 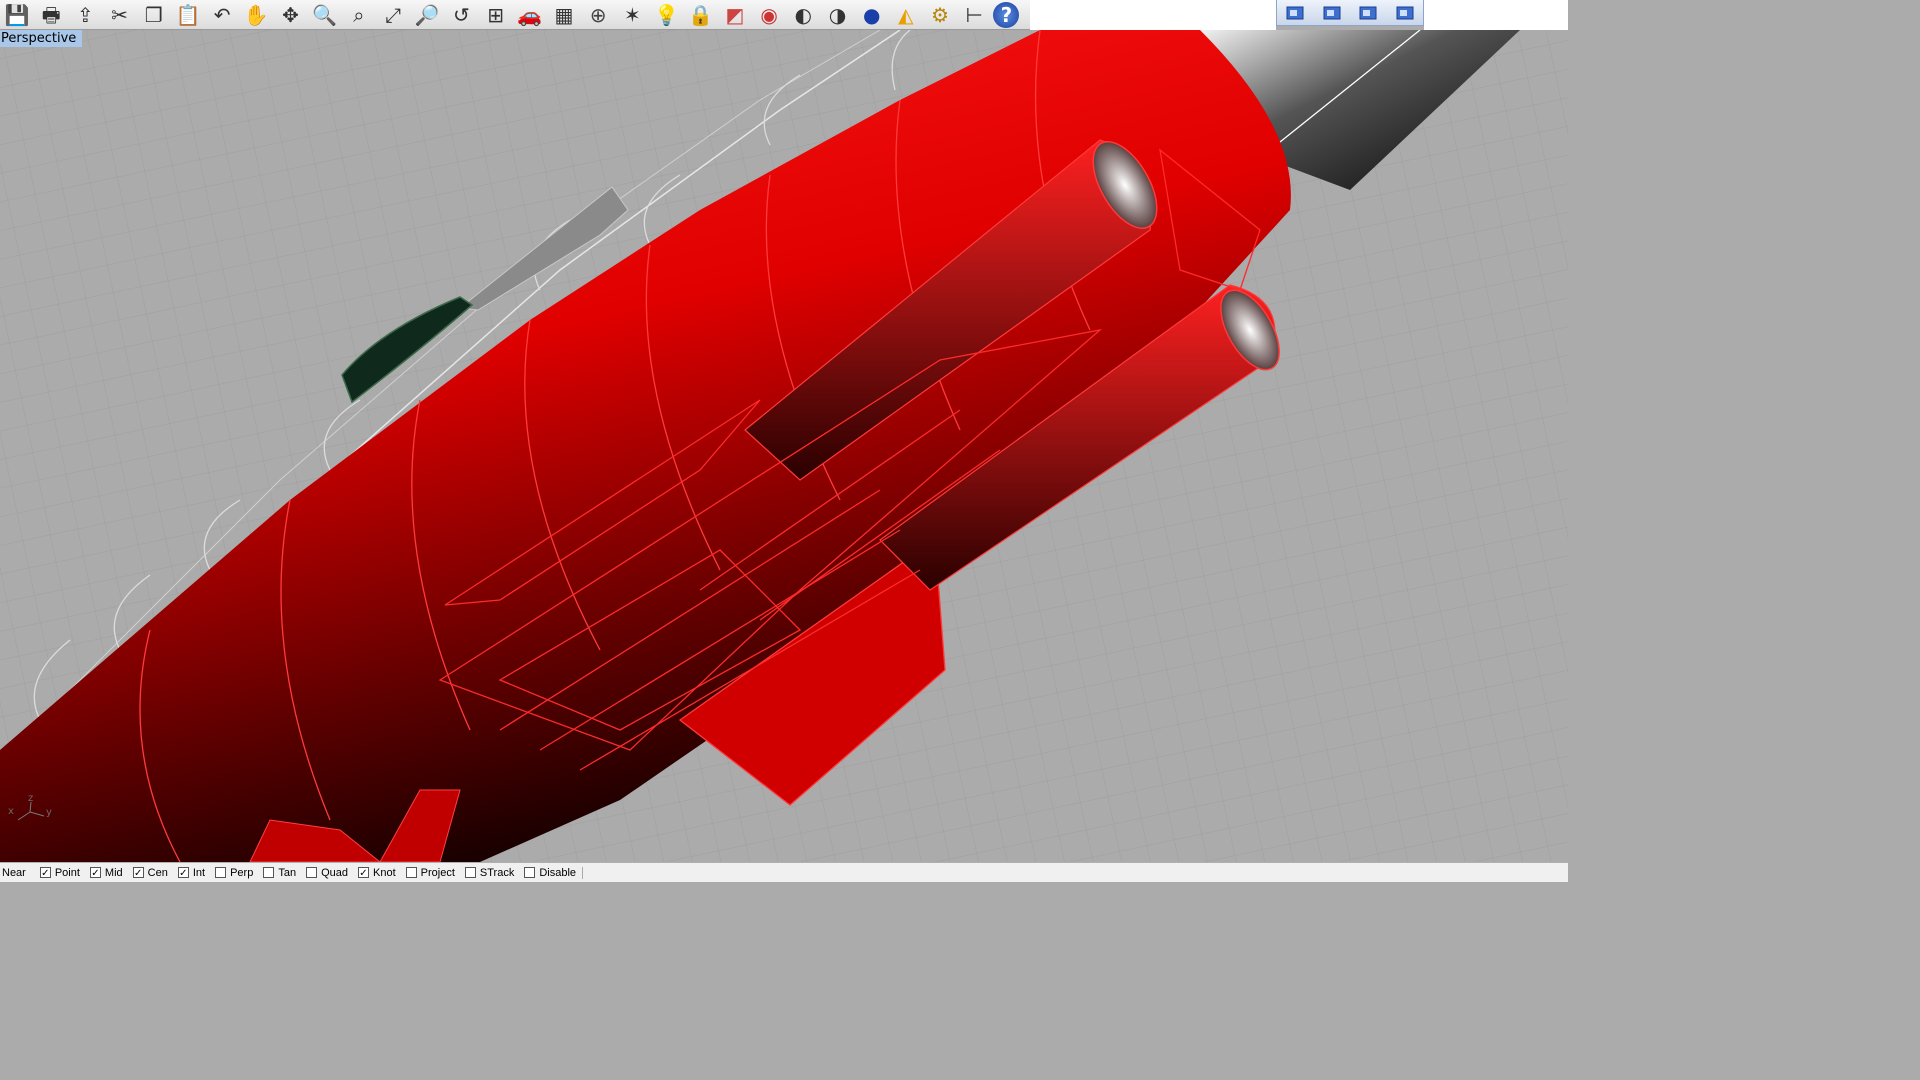 I want to click on front-view-icon, so click(x=1368, y=13).